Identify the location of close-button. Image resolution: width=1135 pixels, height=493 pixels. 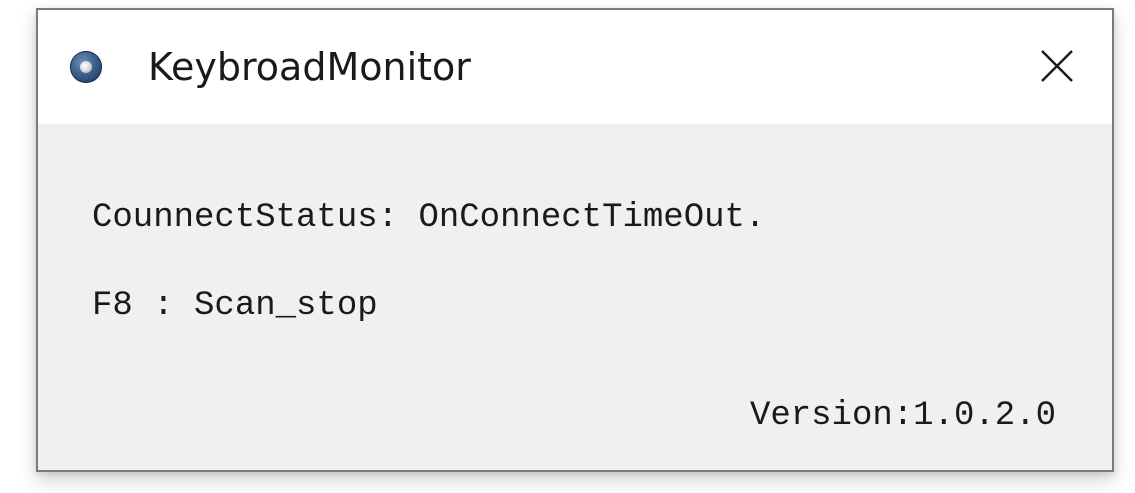
(1057, 67).